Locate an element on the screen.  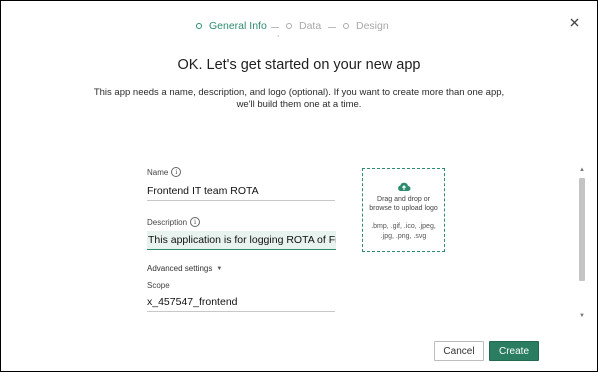
formats-line-2: .jpg, .png, .svg is located at coordinates (403, 236).